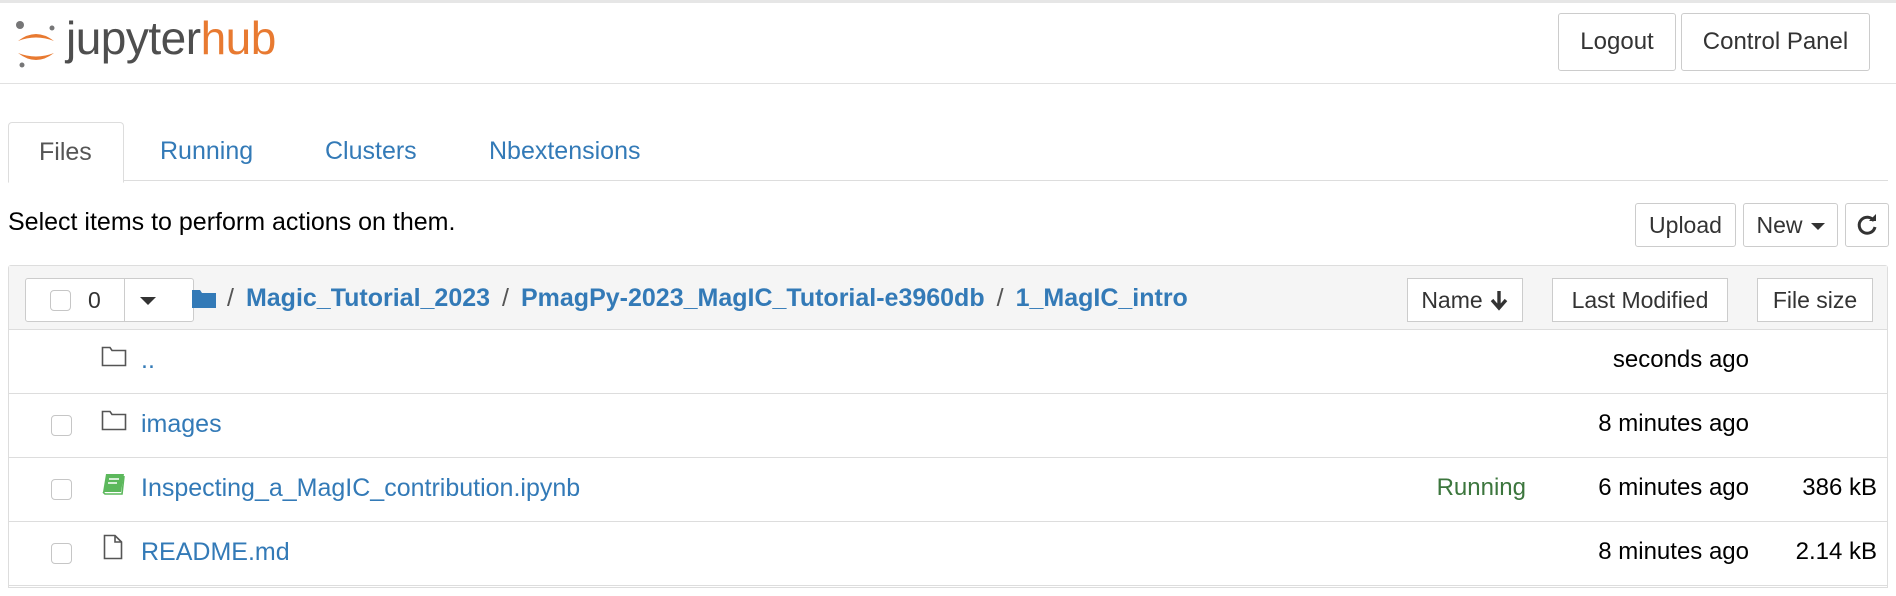 Image resolution: width=1896 pixels, height=596 pixels. I want to click on logo-wordmark: jupyterhub, so click(171, 38).